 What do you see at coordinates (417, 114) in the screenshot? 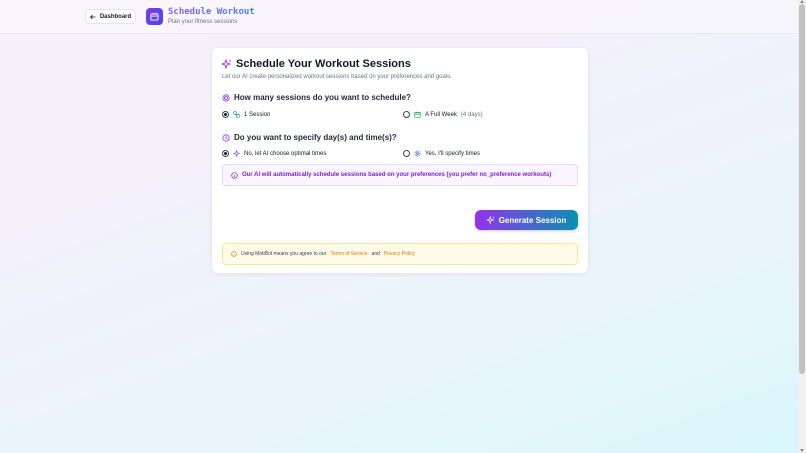
I see `calendar-week-icon` at bounding box center [417, 114].